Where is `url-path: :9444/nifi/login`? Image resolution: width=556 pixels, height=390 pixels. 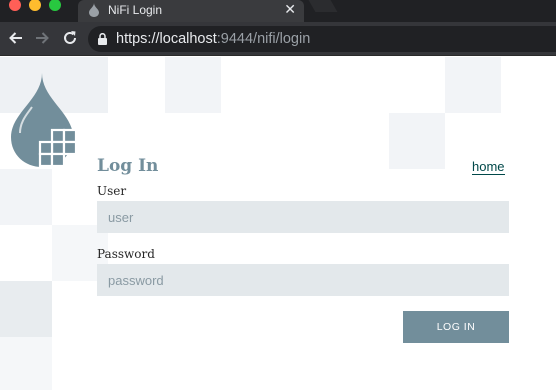
url-path: :9444/nifi/login is located at coordinates (263, 39).